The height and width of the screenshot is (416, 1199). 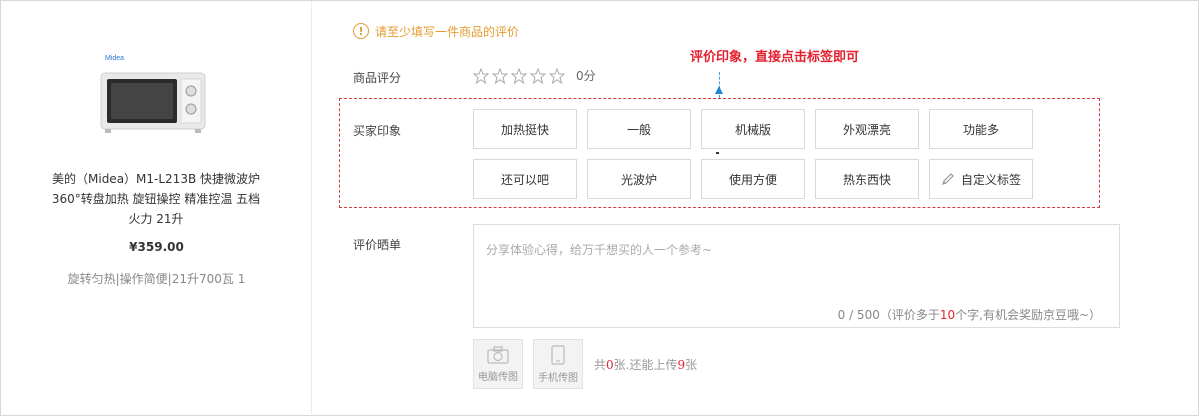 I want to click on product-name-line2: 360°转盘加热 旋钮操控 精准控温 五档, so click(x=156, y=199).